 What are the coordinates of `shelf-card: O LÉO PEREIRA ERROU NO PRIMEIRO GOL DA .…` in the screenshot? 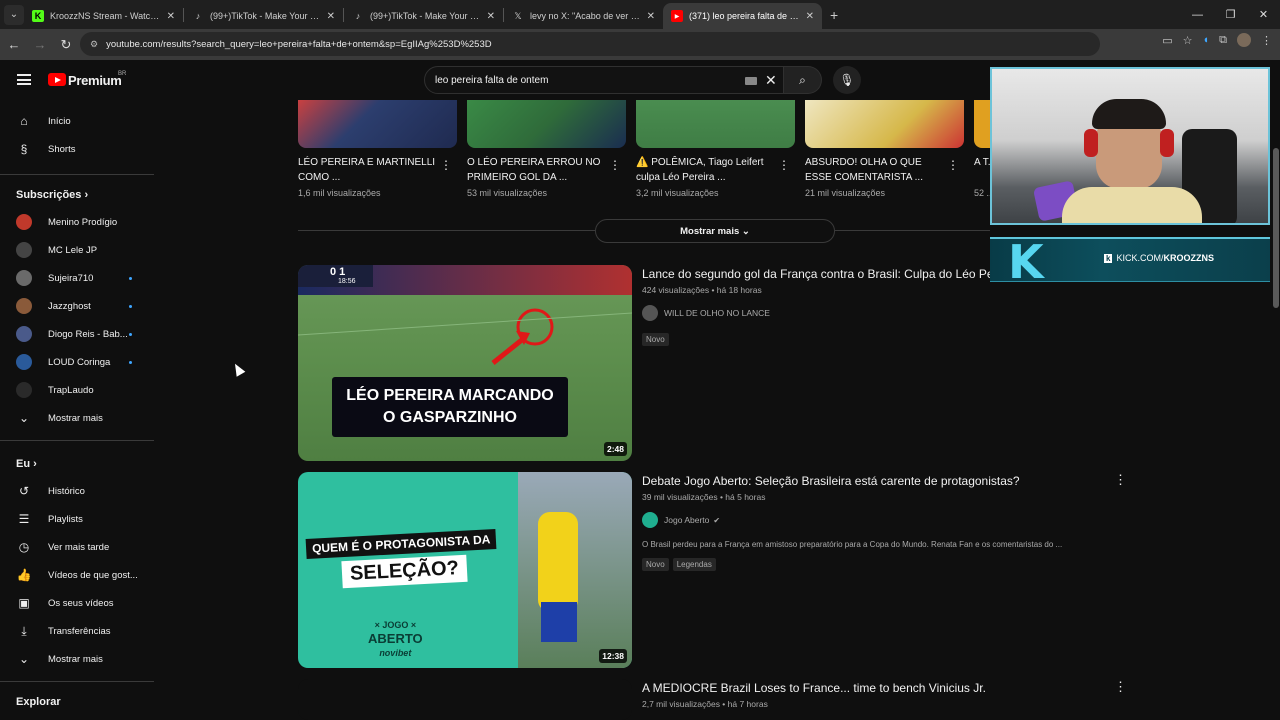 It's located at (546, 152).